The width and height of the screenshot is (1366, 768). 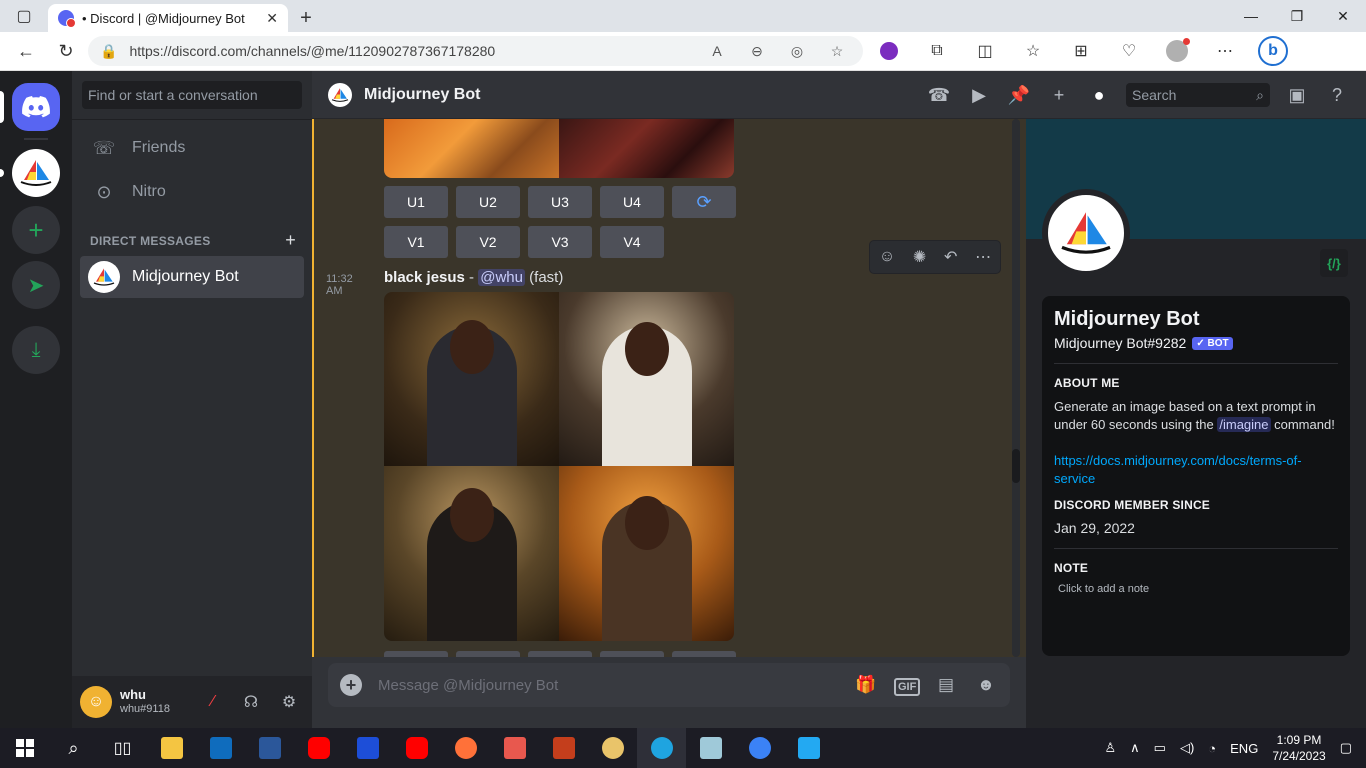 I want to click on reroll-icon: ⟳, so click(x=704, y=202).